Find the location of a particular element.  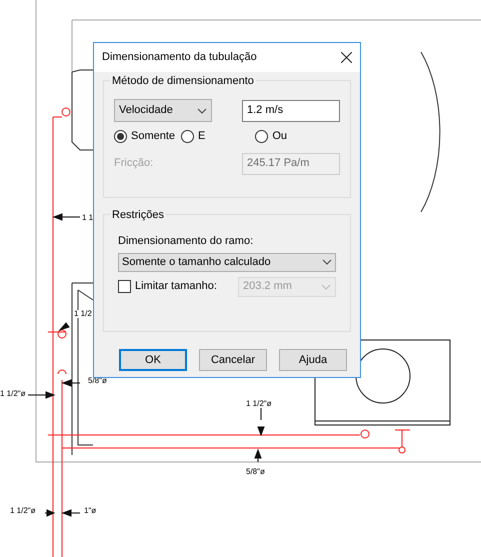

radio-option: Somente is located at coordinates (145, 136).